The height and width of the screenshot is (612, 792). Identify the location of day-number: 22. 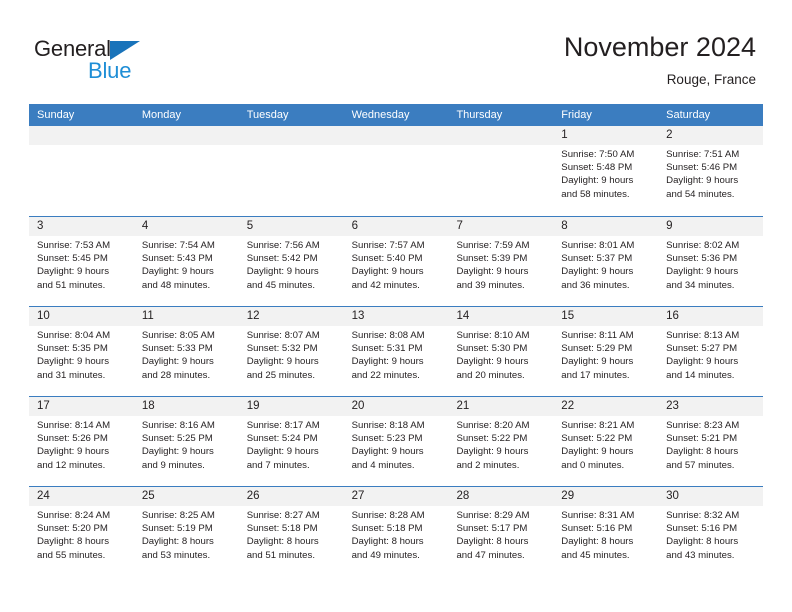
(606, 406).